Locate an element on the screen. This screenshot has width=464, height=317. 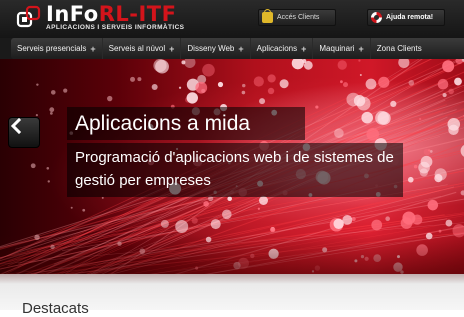
clients-access-label: Accés Clients is located at coordinates (298, 17).